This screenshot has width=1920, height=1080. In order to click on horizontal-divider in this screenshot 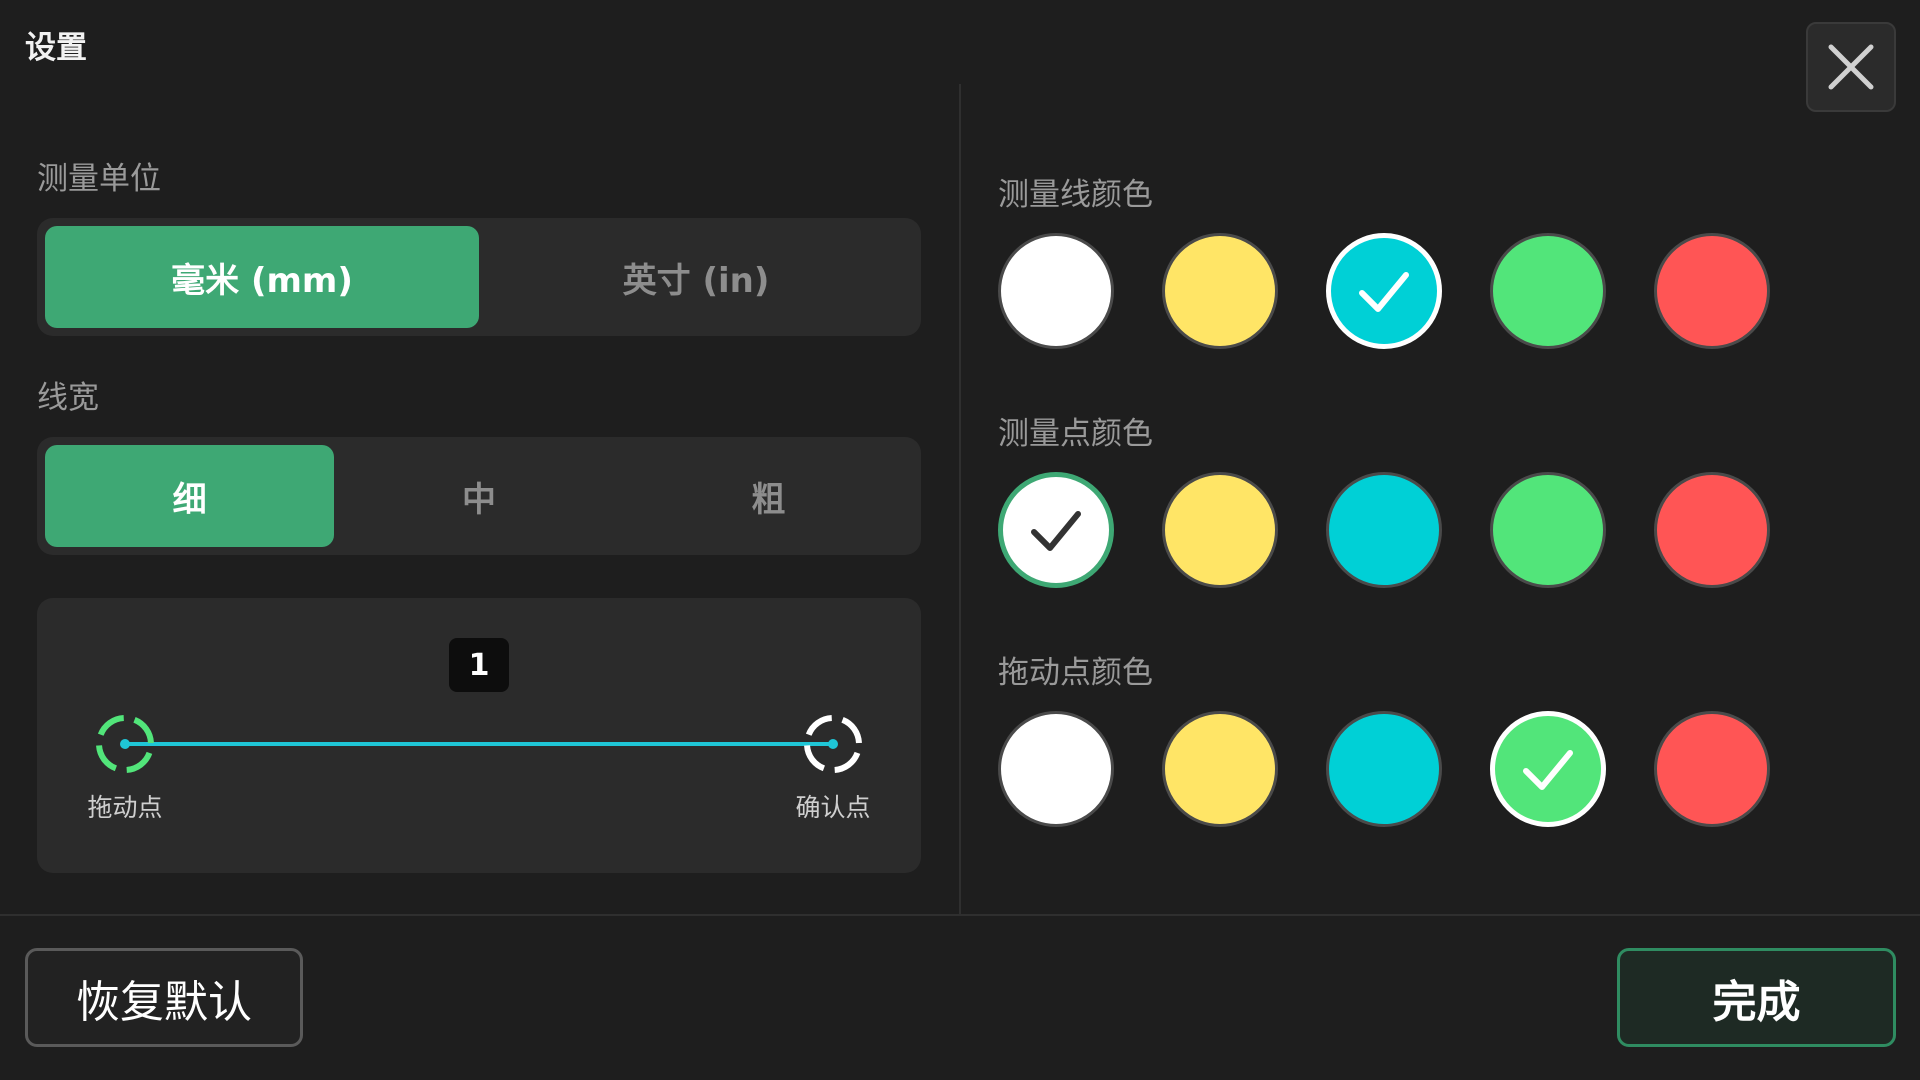, I will do `click(960, 915)`.